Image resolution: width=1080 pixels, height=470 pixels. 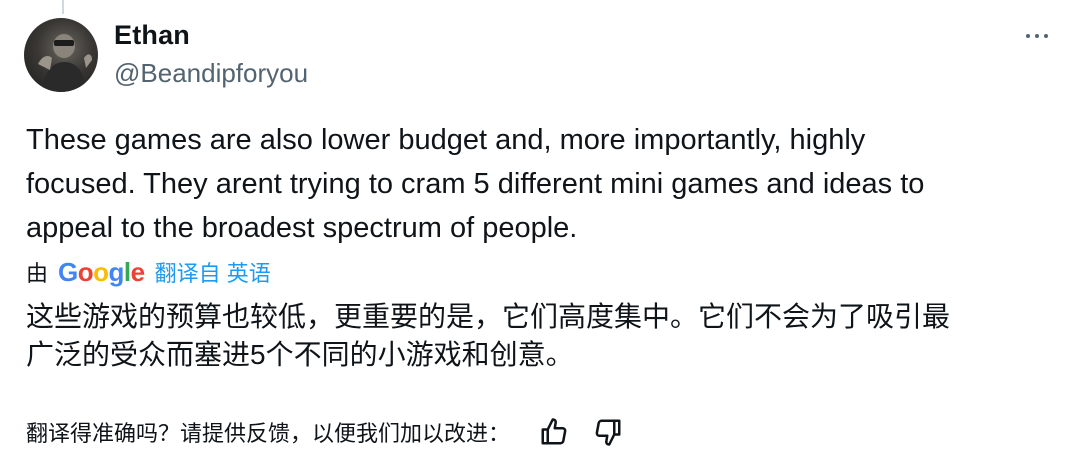 I want to click on avatar-image, so click(x=65, y=63).